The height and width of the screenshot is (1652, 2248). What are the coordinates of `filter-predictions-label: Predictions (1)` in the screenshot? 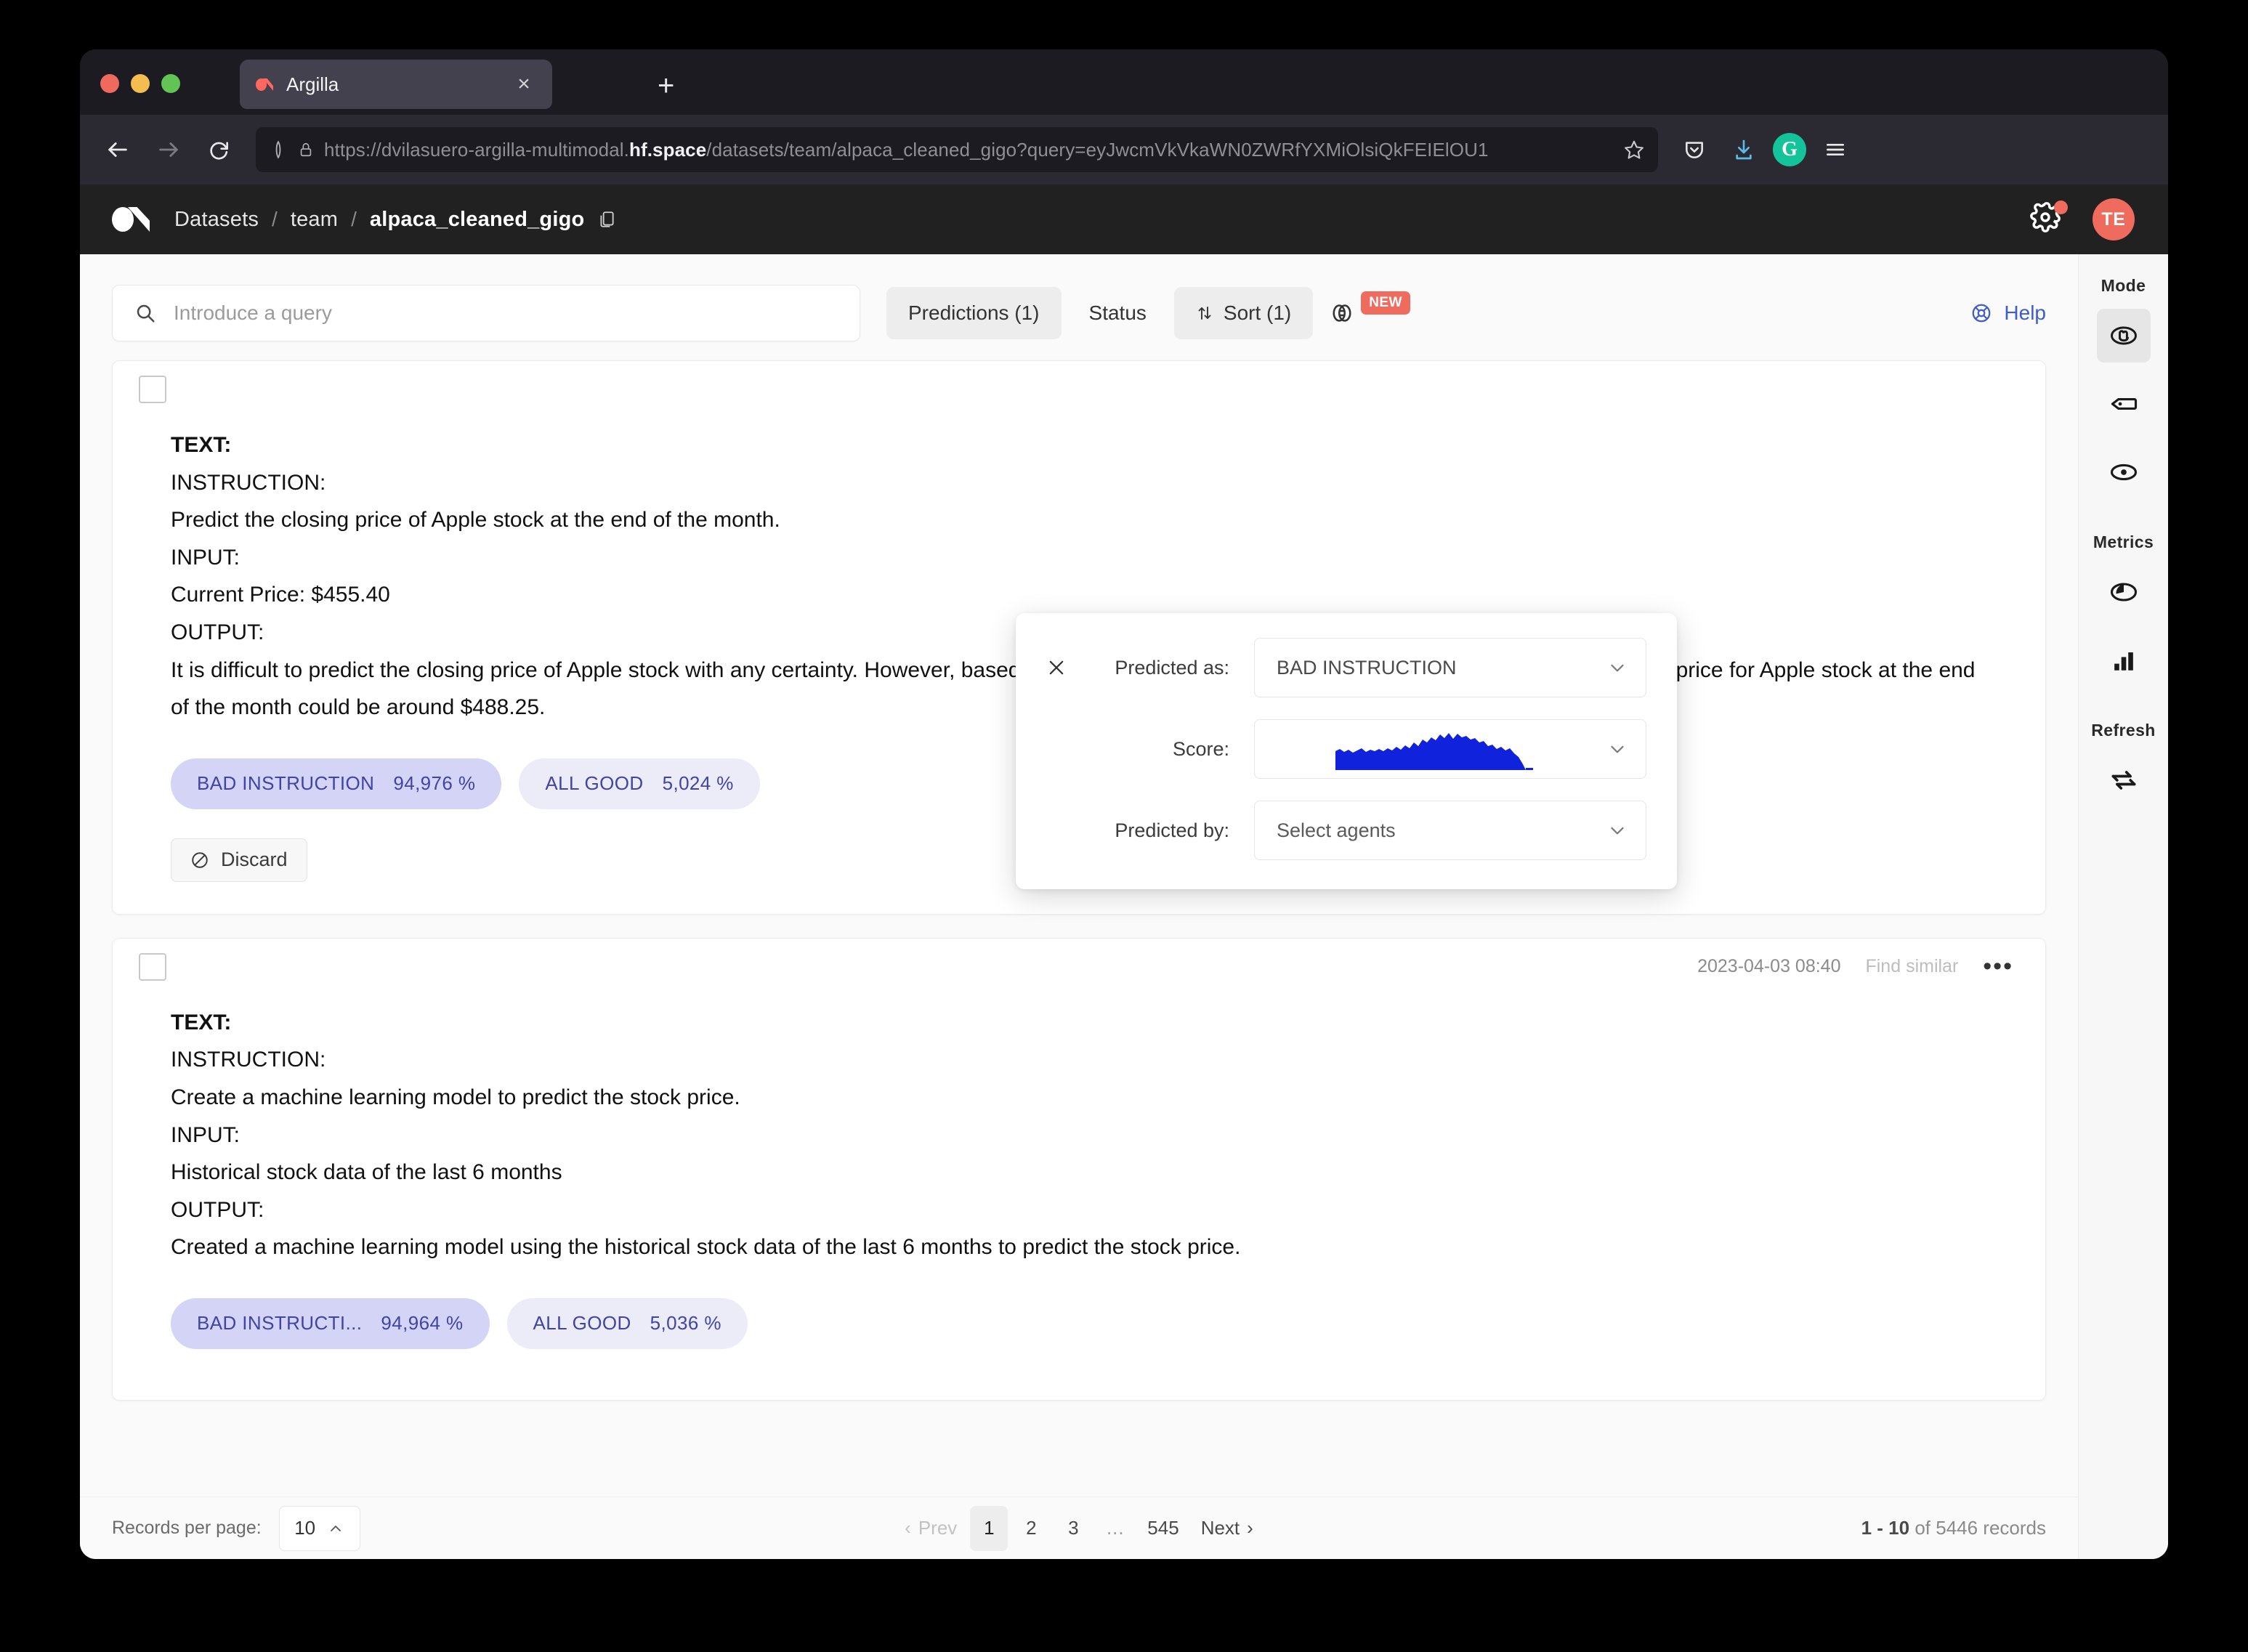 It's located at (974, 313).